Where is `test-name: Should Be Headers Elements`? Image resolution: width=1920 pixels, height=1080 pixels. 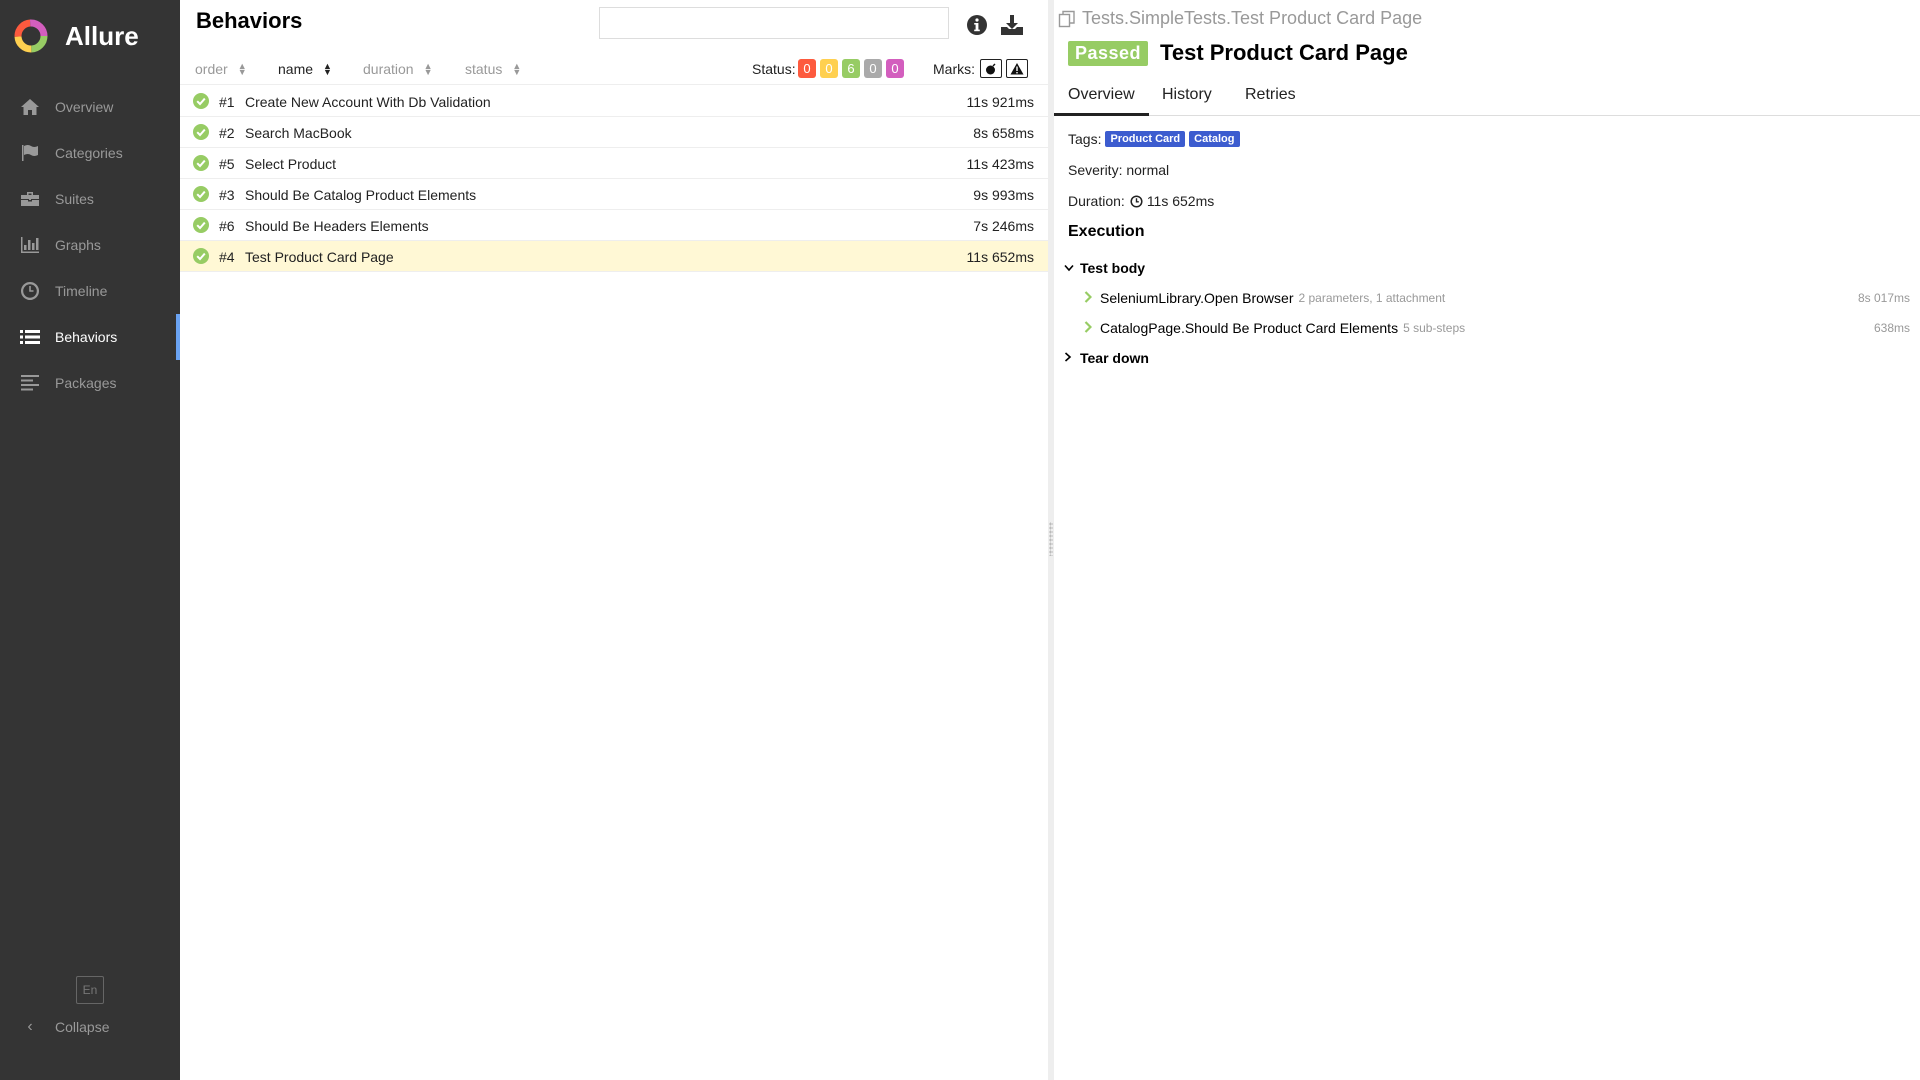
test-name: Should Be Headers Elements is located at coordinates (337, 226).